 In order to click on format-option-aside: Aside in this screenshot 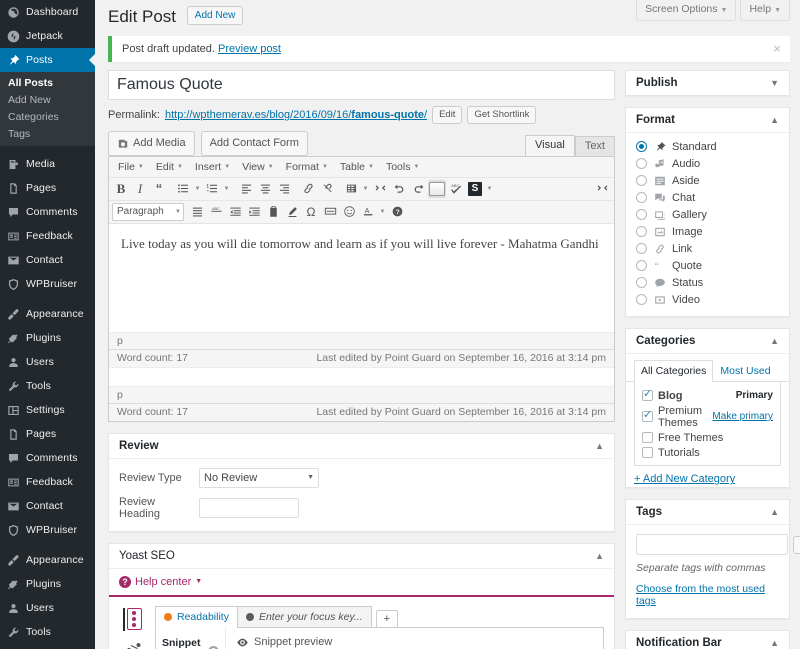, I will do `click(707, 180)`.